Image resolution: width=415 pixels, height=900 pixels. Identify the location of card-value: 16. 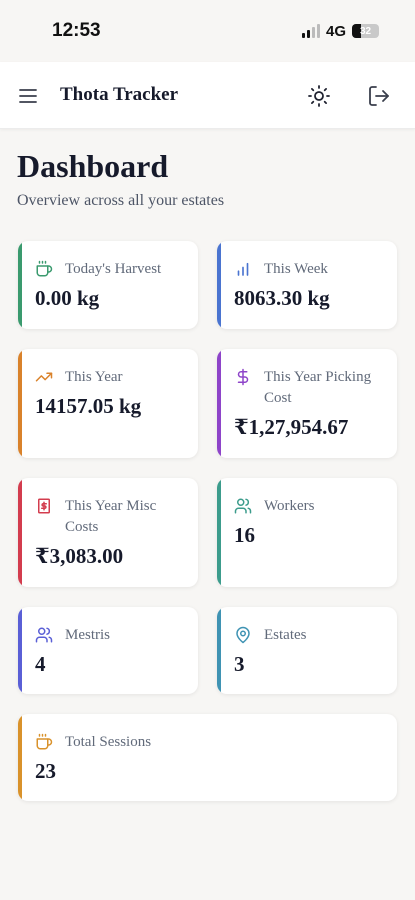
(244, 535).